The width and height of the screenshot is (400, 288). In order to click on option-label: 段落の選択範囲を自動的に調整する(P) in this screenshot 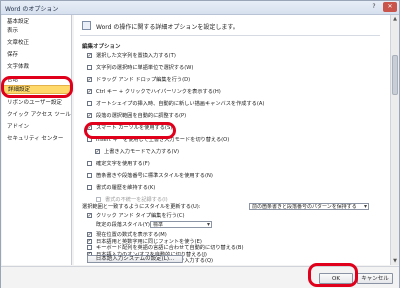, I will do `click(141, 116)`.